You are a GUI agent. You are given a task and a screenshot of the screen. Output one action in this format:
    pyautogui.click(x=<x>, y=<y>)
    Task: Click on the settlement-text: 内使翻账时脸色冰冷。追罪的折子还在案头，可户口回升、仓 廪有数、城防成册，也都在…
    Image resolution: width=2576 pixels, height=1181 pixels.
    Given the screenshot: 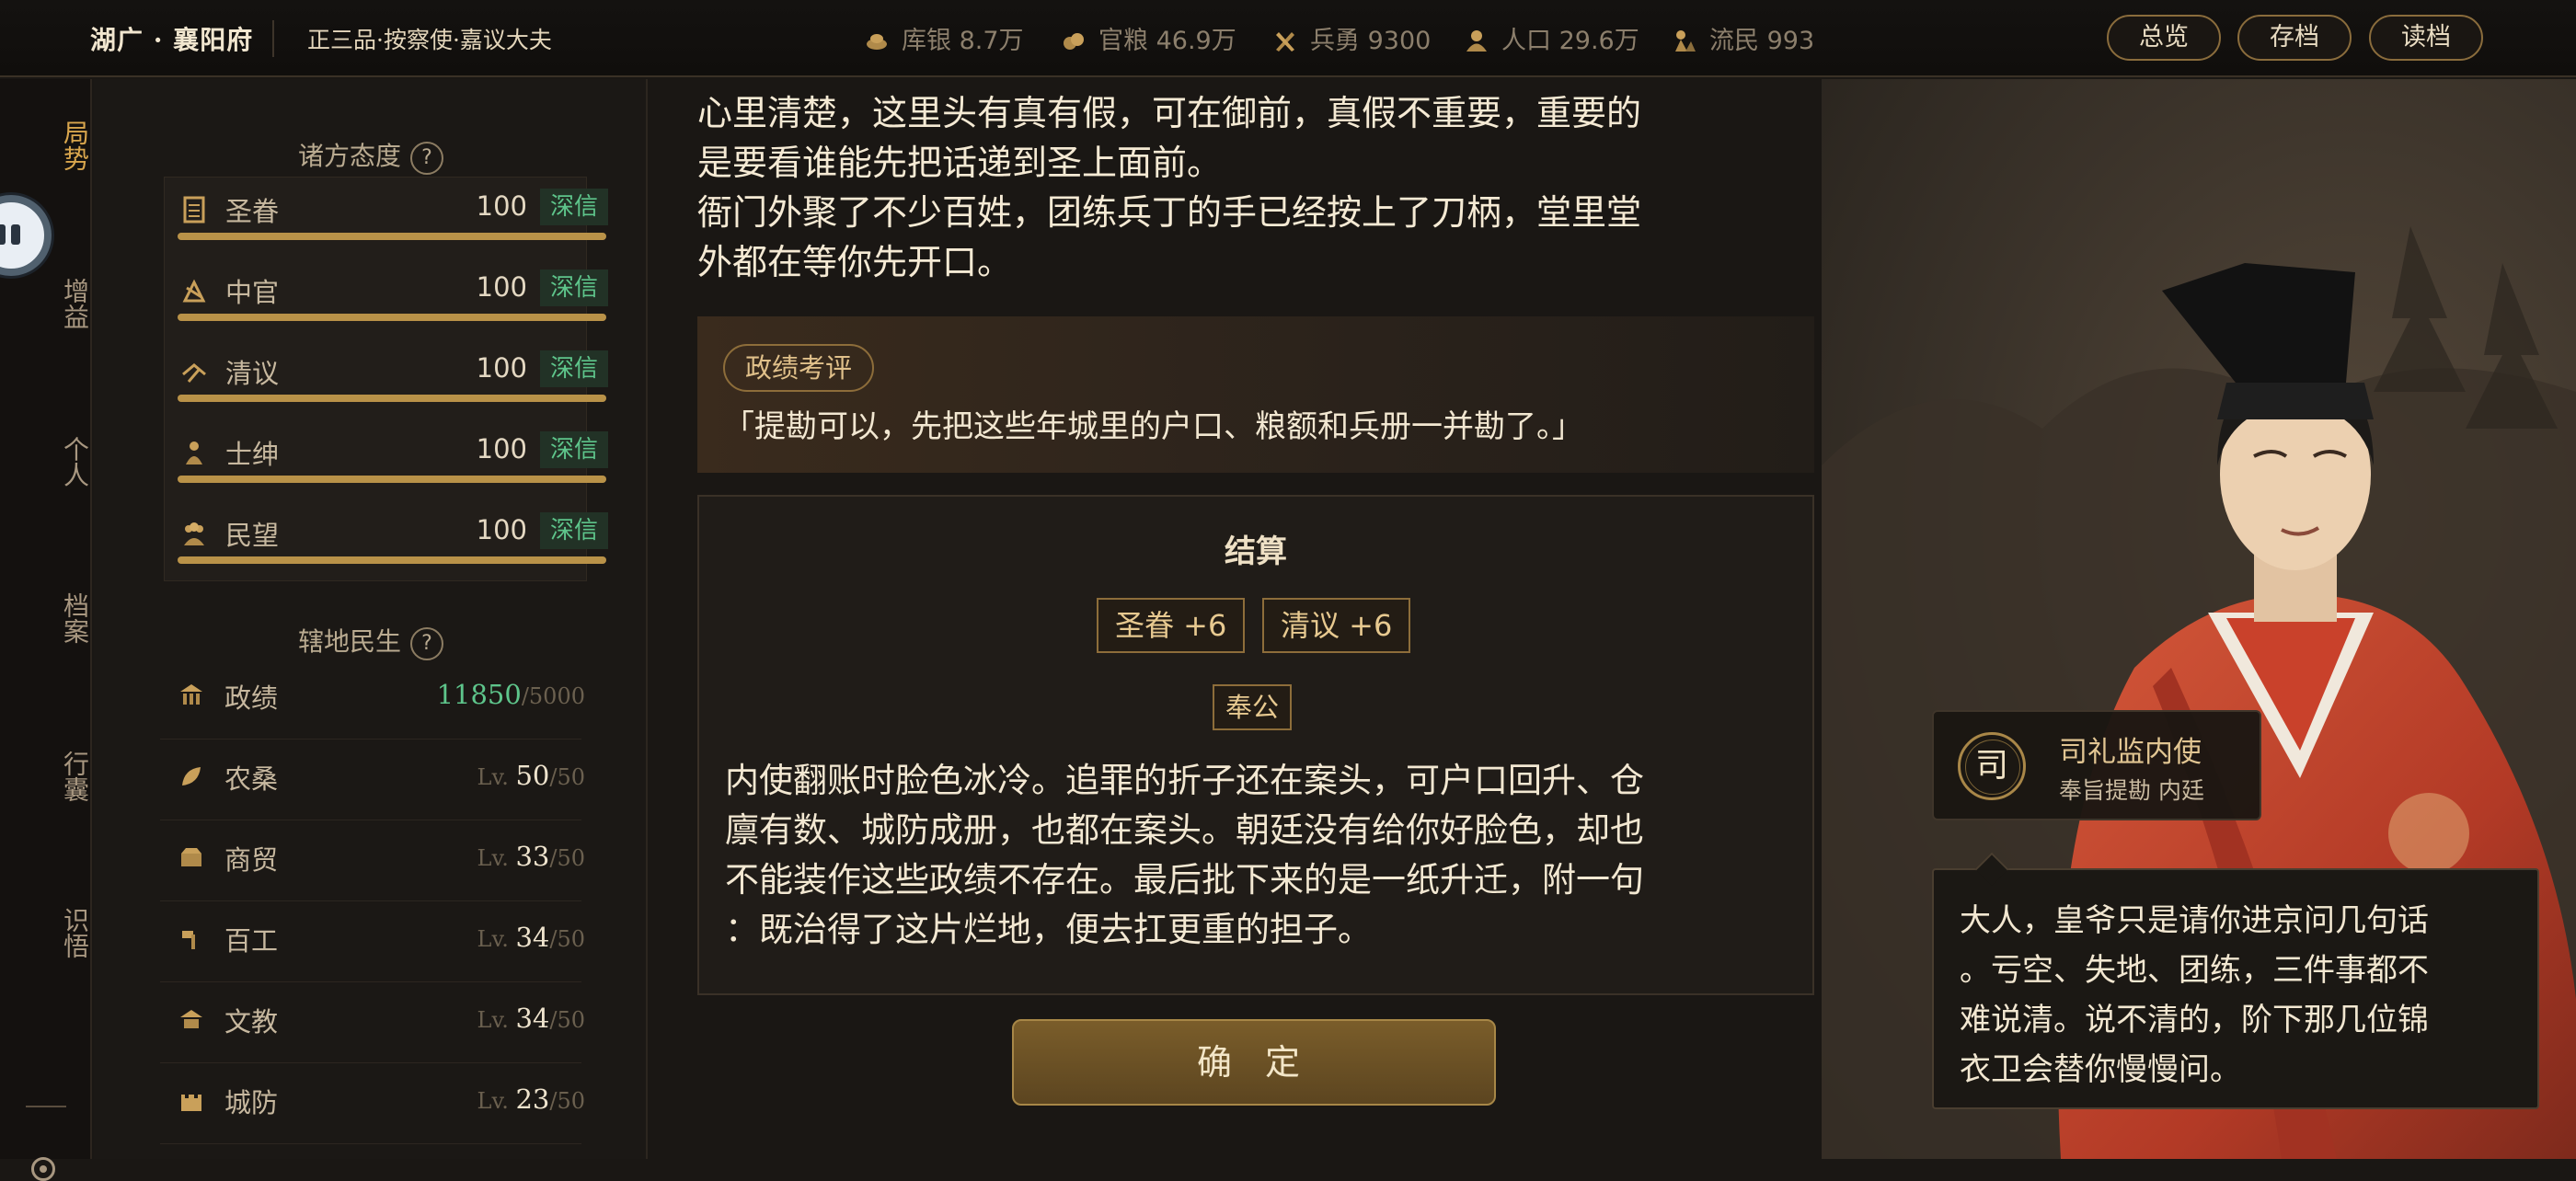 What is the action you would take?
    pyautogui.click(x=1184, y=855)
    